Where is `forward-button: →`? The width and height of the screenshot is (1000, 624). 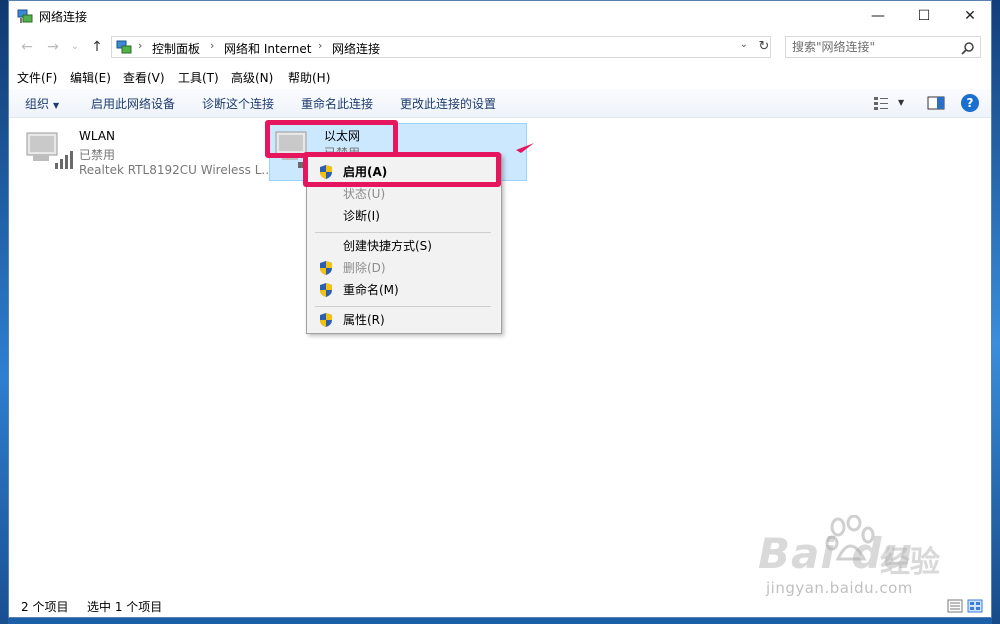
forward-button: → is located at coordinates (53, 47).